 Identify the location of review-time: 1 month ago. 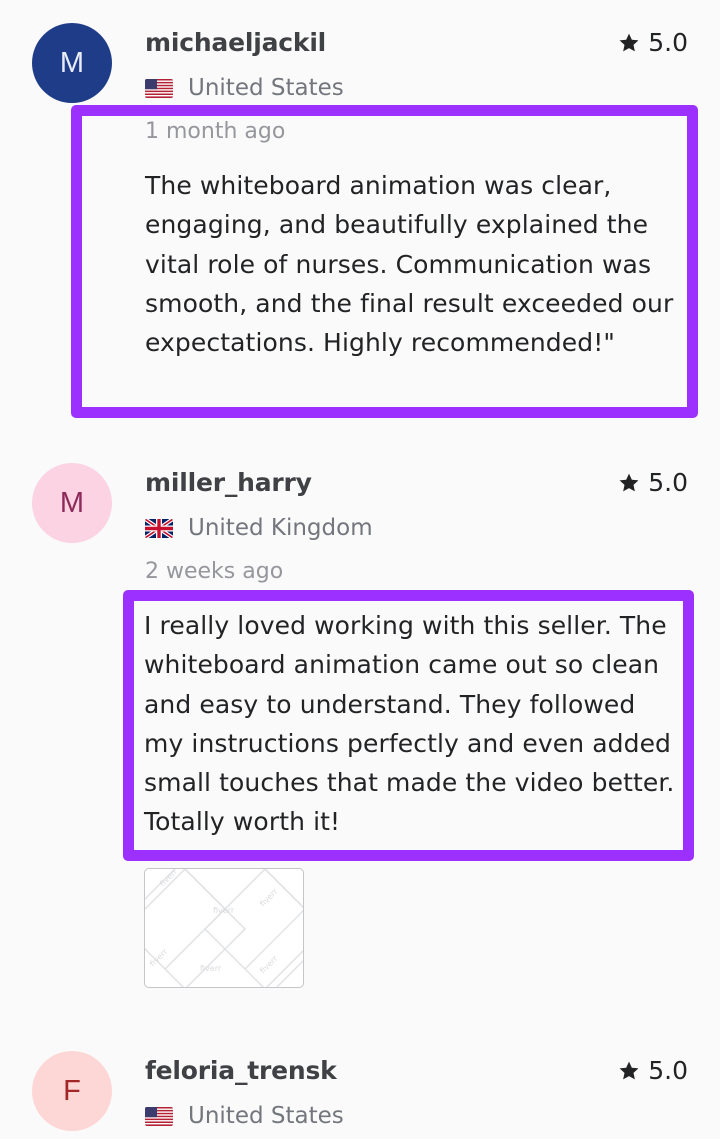
(215, 131).